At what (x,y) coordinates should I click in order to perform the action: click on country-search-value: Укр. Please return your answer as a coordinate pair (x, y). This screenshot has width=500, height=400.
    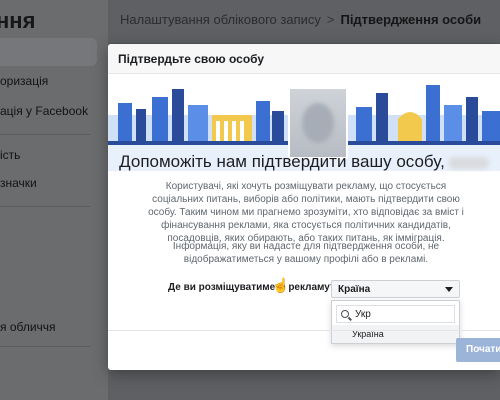
    Looking at the image, I should click on (363, 314).